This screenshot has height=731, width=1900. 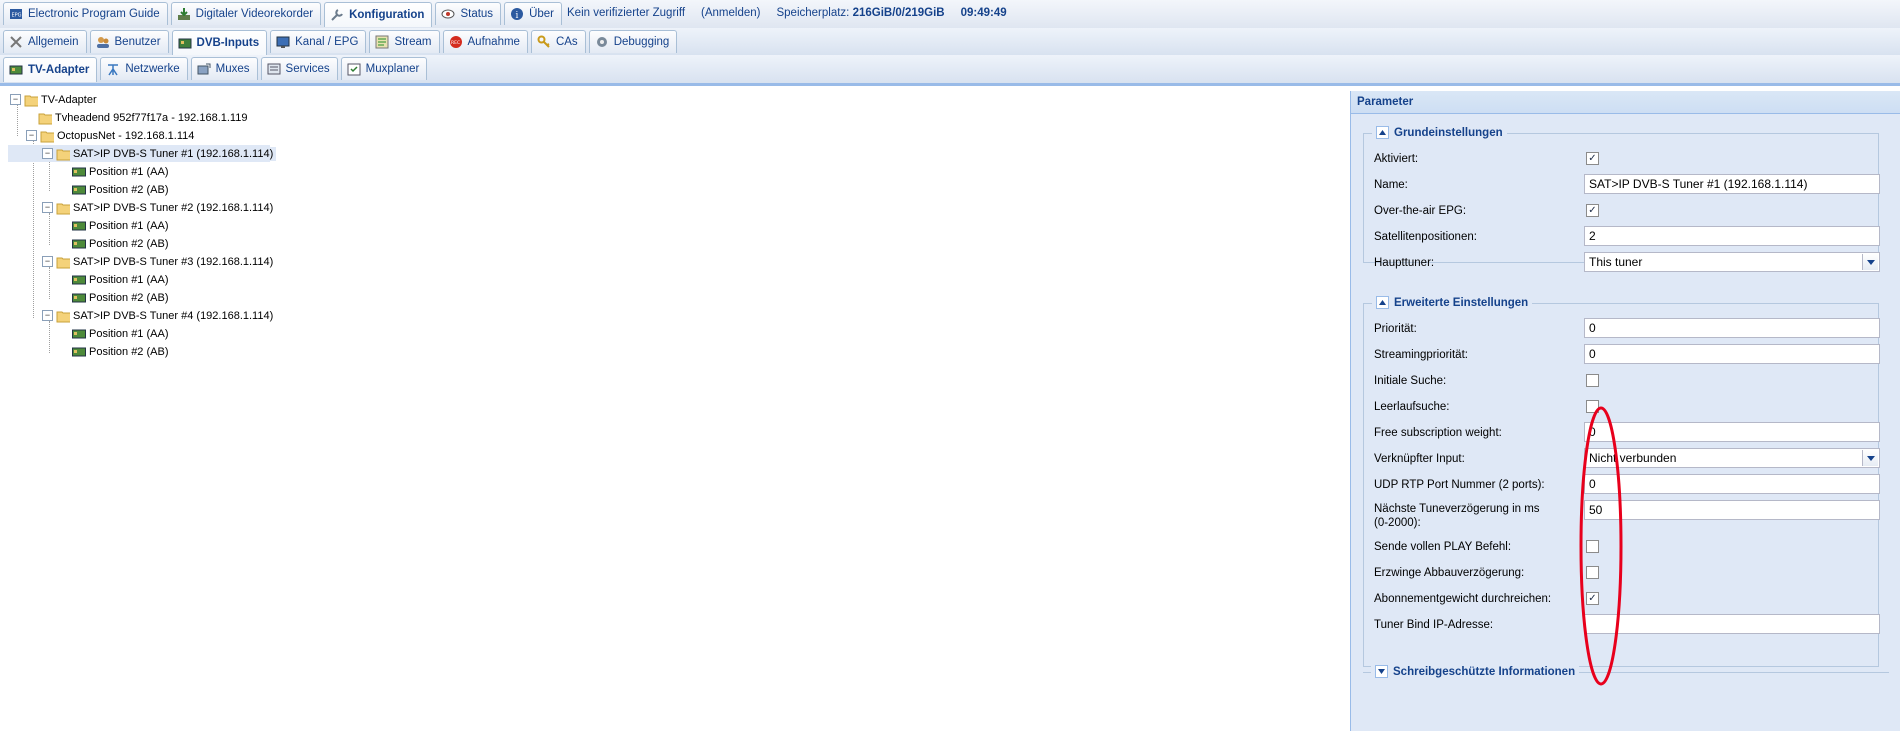 What do you see at coordinates (1592, 210) in the screenshot?
I see `epg-checkbox: ✓` at bounding box center [1592, 210].